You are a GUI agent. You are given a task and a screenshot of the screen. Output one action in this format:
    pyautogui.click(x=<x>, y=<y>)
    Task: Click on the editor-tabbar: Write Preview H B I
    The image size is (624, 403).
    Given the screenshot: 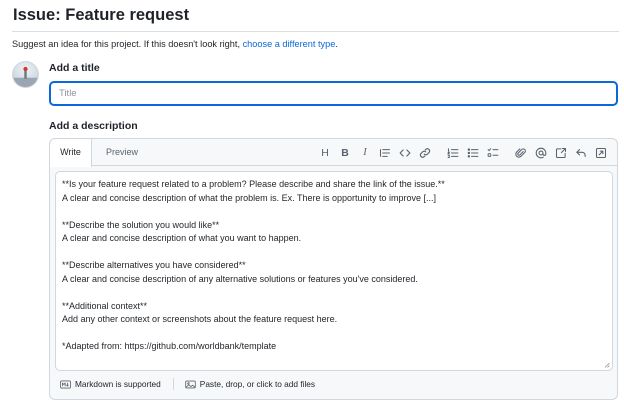 What is the action you would take?
    pyautogui.click(x=333, y=153)
    